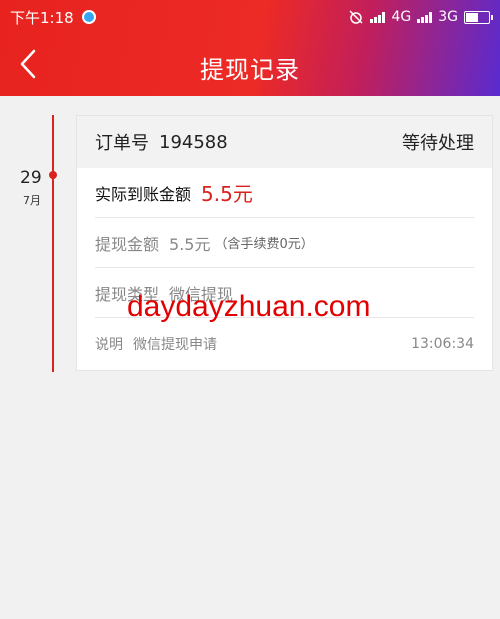 This screenshot has width=500, height=619. Describe the element at coordinates (307, 244) in the screenshot. I see `fee-suffix: ）` at that location.